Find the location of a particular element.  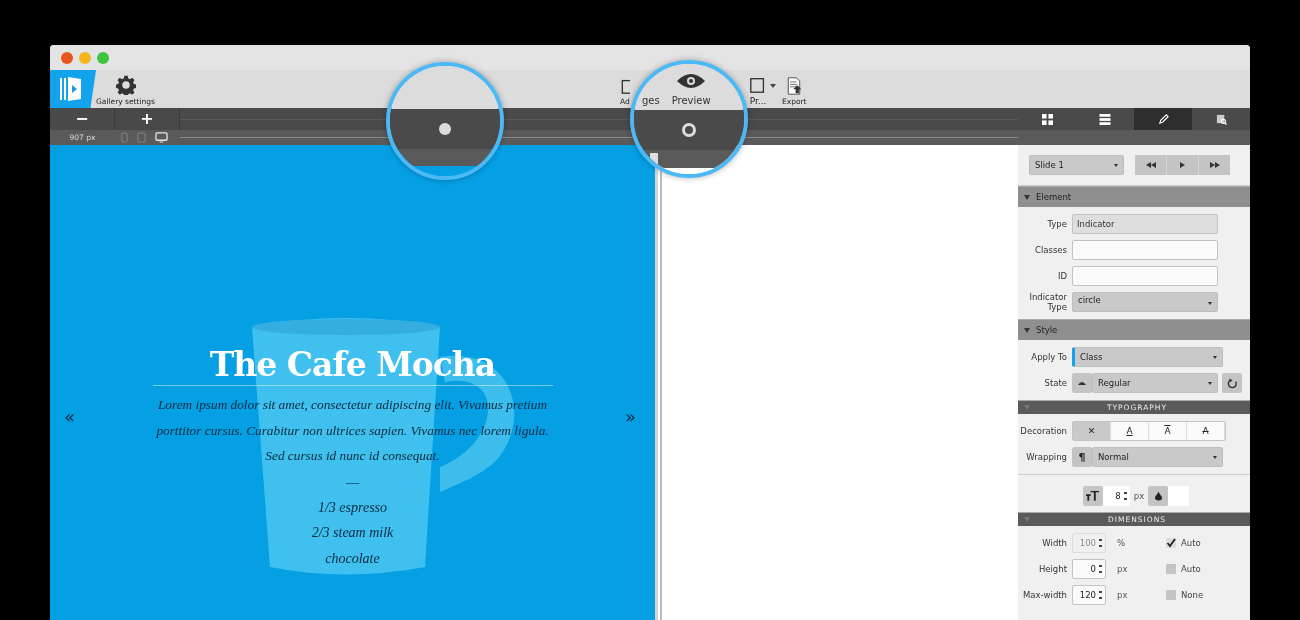

forward-button is located at coordinates (1214, 165).